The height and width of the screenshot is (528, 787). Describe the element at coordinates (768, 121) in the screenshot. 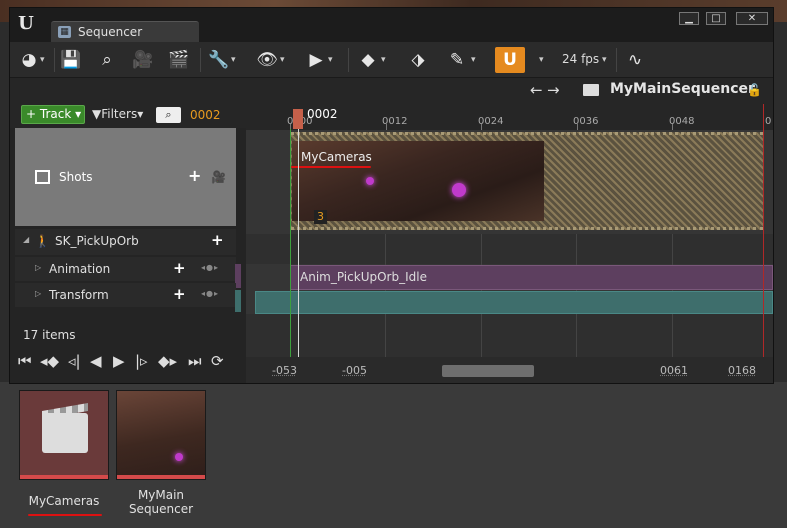

I see `ruler-label: 0` at that location.